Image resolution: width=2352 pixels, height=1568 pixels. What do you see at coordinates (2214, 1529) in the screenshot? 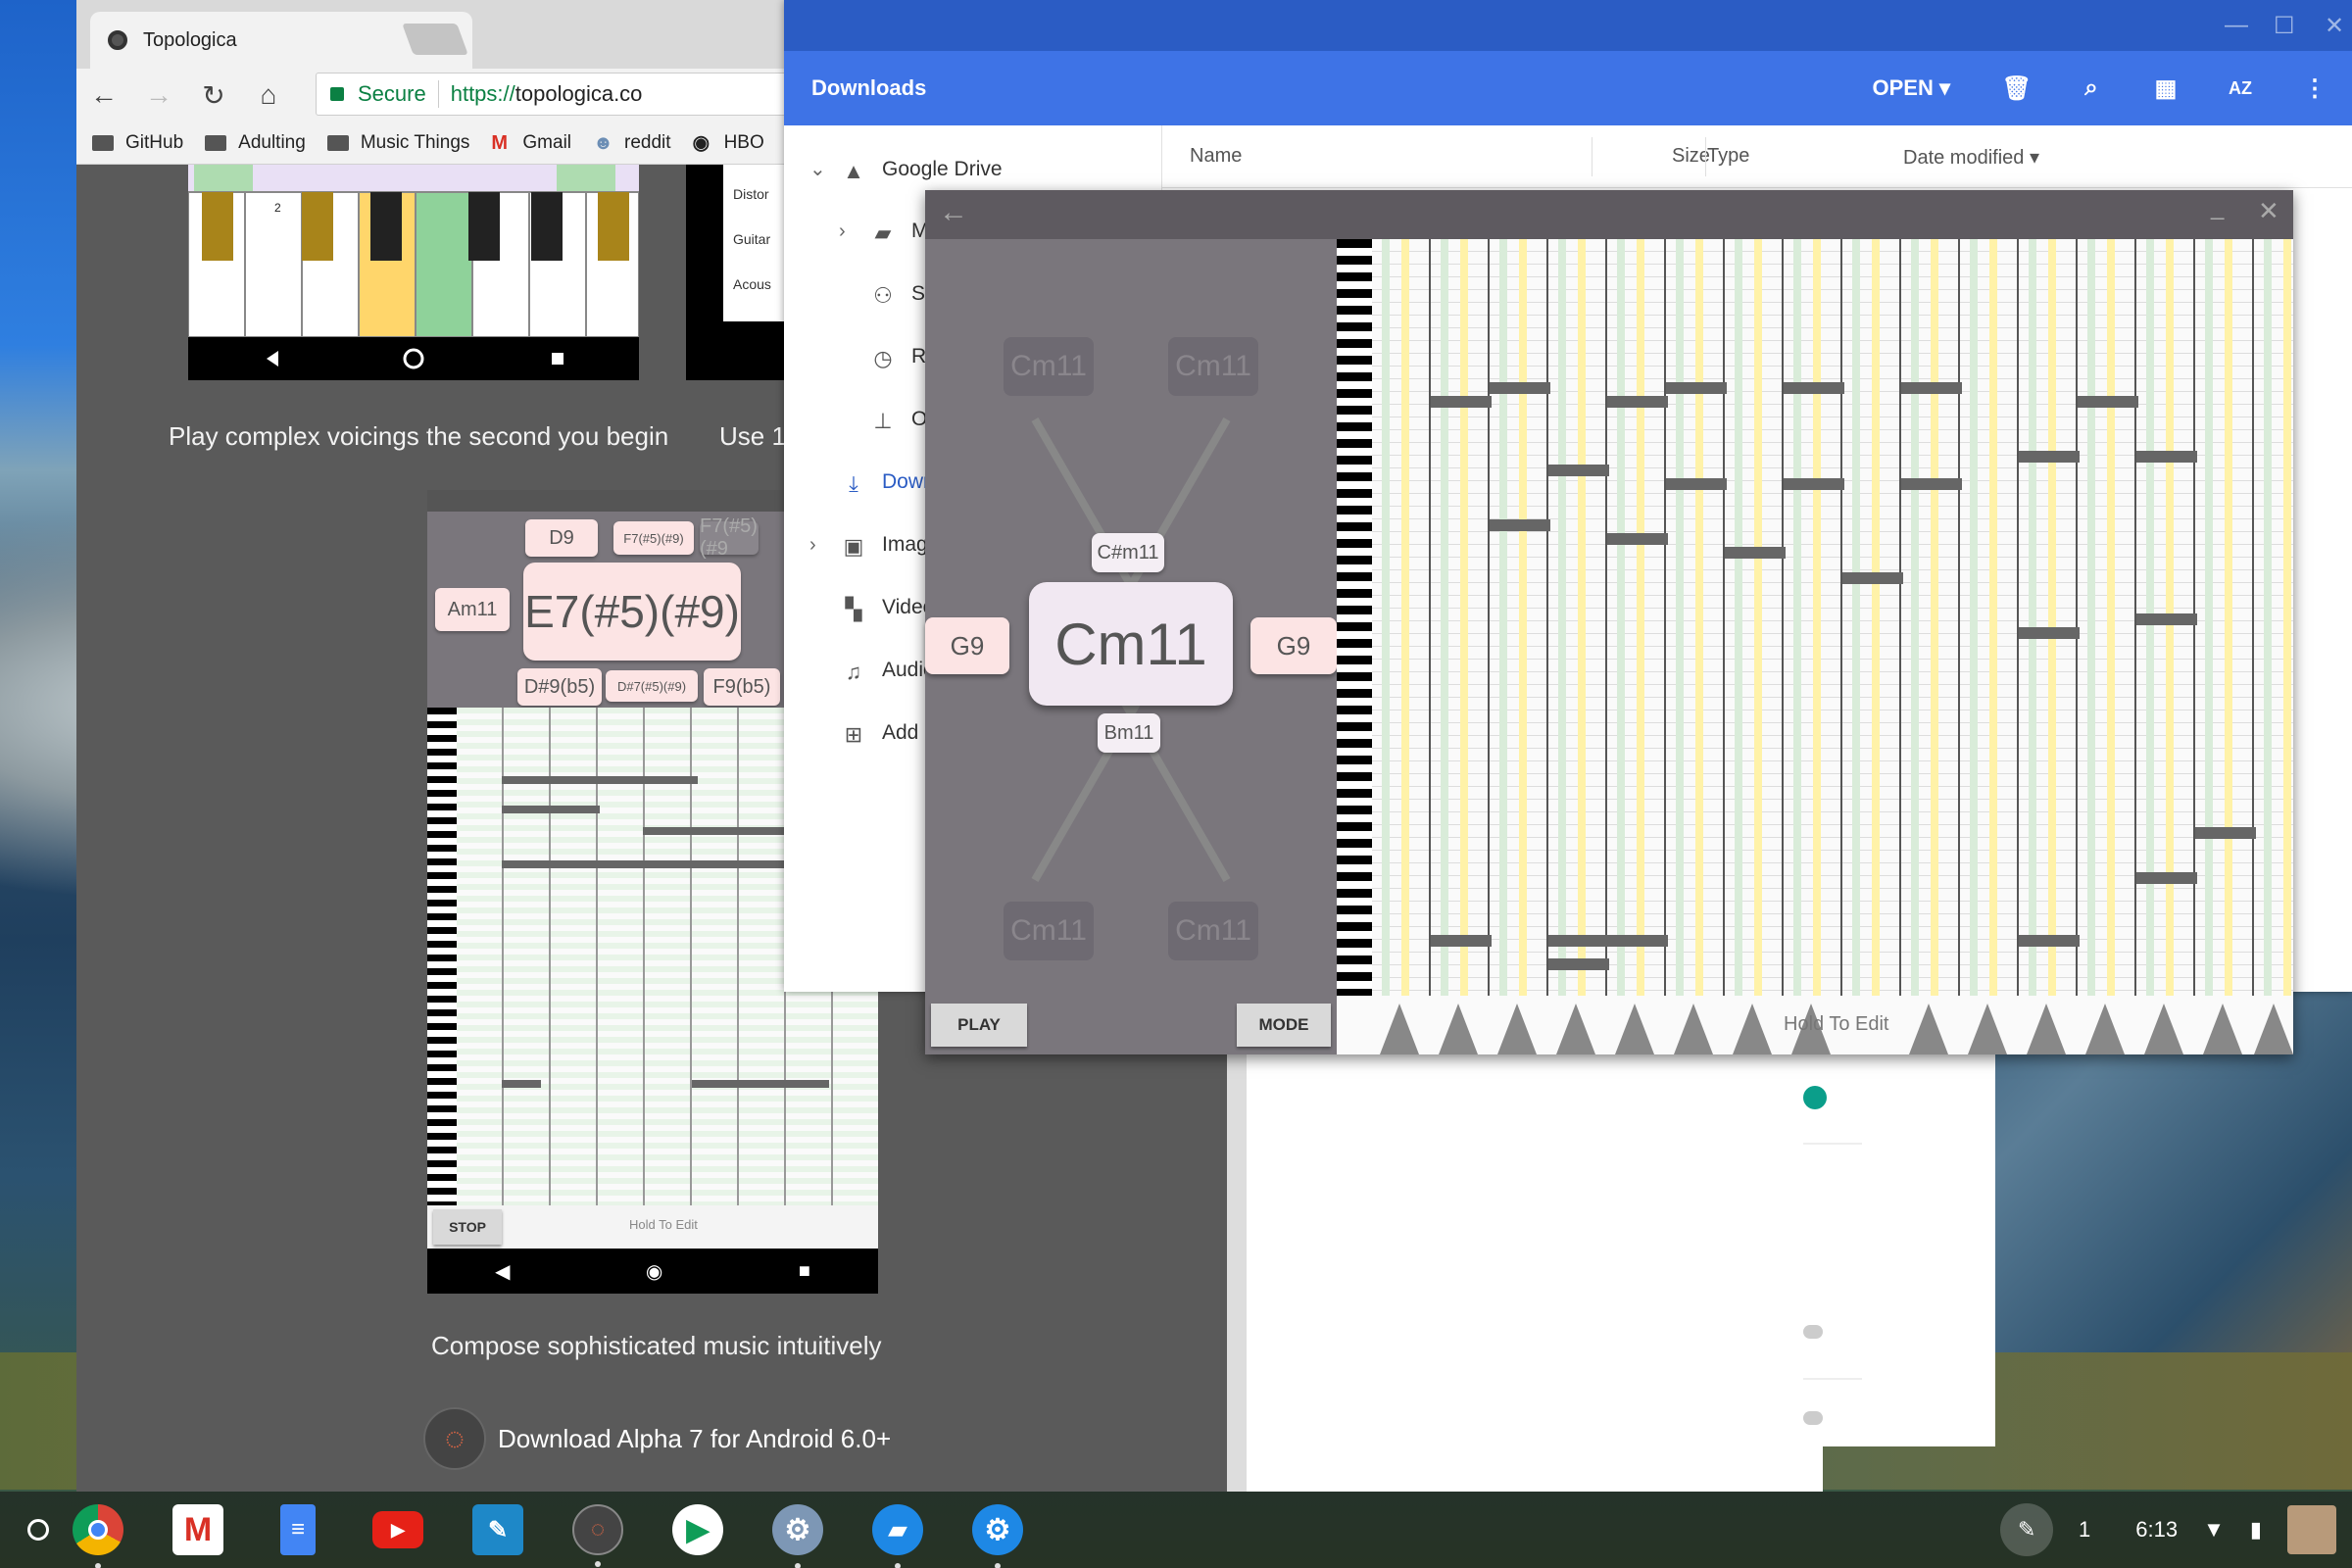
I see `wifi-icon: ▼` at bounding box center [2214, 1529].